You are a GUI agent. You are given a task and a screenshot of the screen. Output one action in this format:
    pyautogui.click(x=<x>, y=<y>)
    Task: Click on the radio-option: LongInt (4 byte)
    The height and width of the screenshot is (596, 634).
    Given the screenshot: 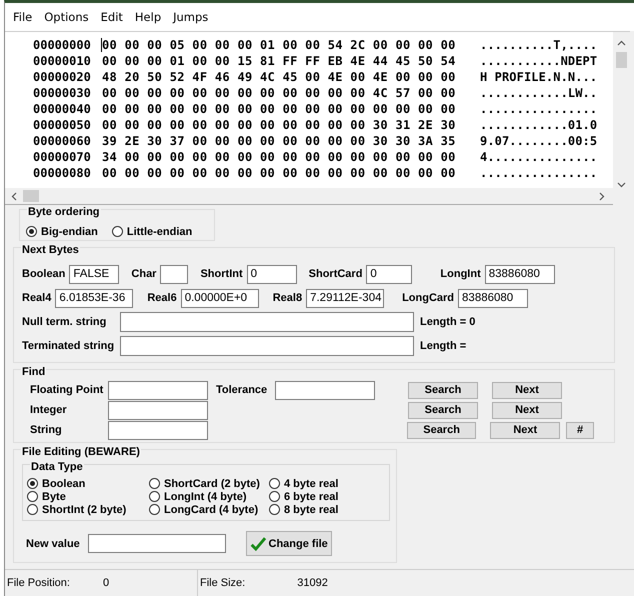 What is the action you would take?
    pyautogui.click(x=209, y=496)
    